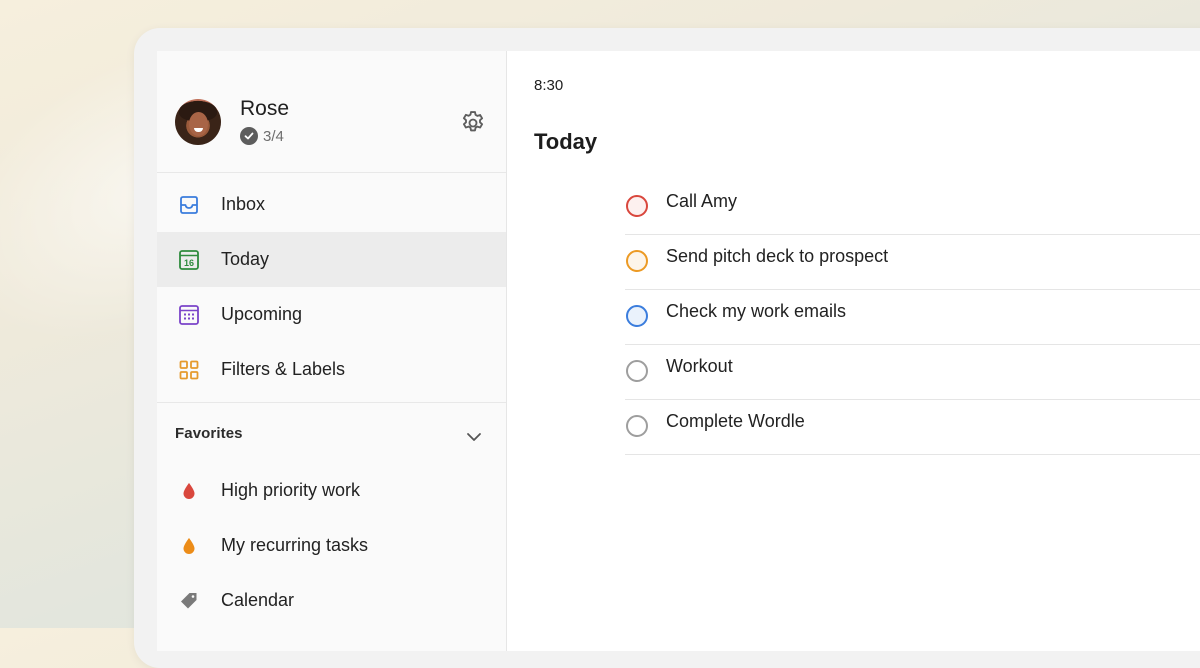 Image resolution: width=1200 pixels, height=668 pixels. What do you see at coordinates (262, 314) in the screenshot?
I see `sidebar-item-label: Upcoming` at bounding box center [262, 314].